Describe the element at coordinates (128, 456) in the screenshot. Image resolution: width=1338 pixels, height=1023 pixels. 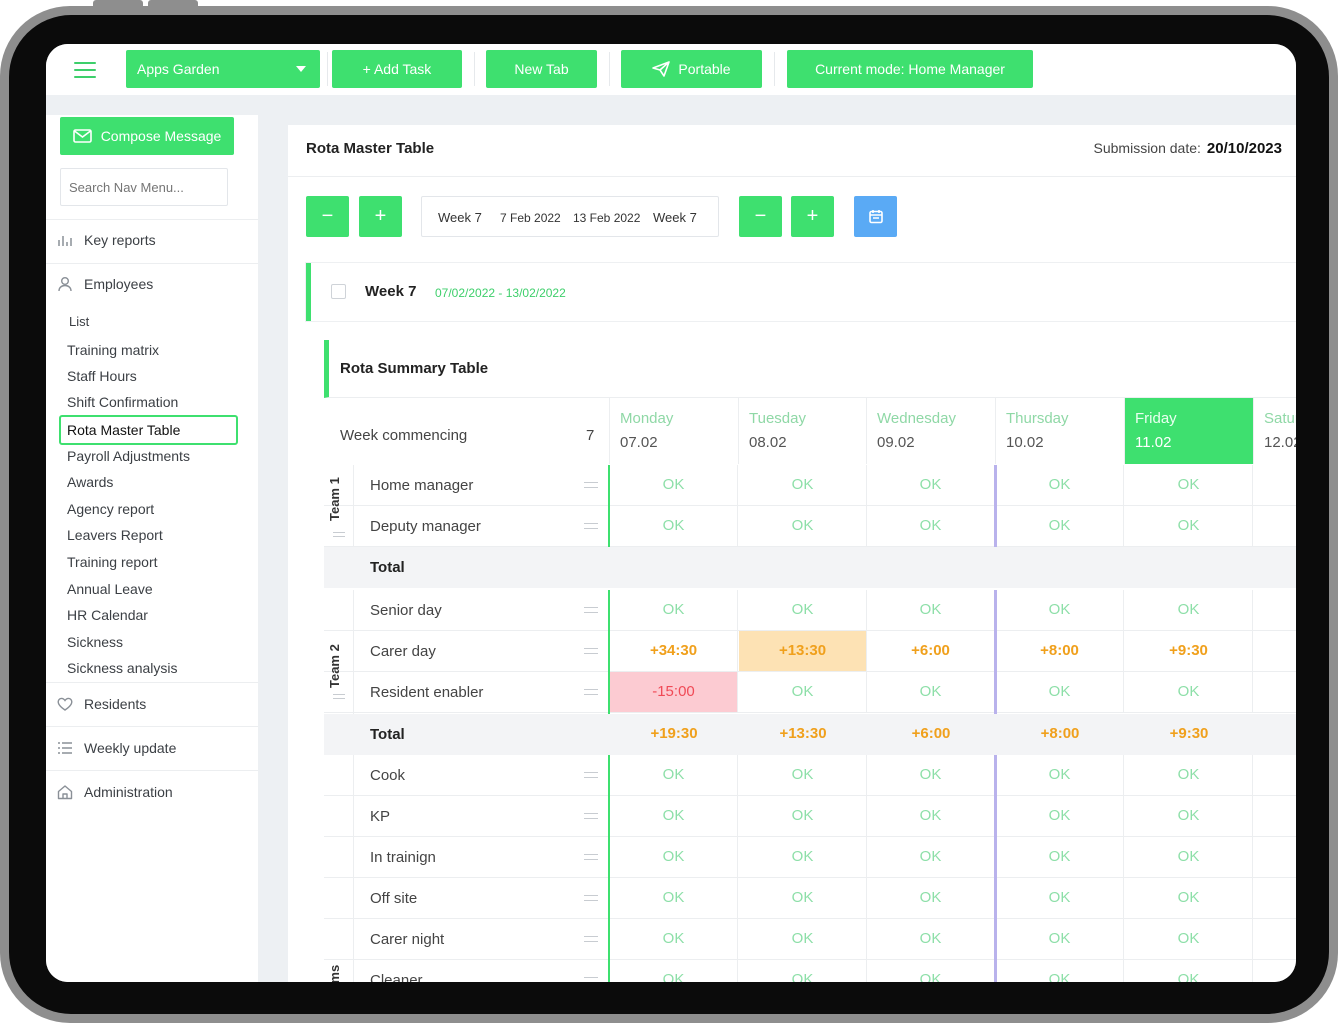
I see `sidebar-item-payroll-adjustments: Payroll Adjustments` at that location.